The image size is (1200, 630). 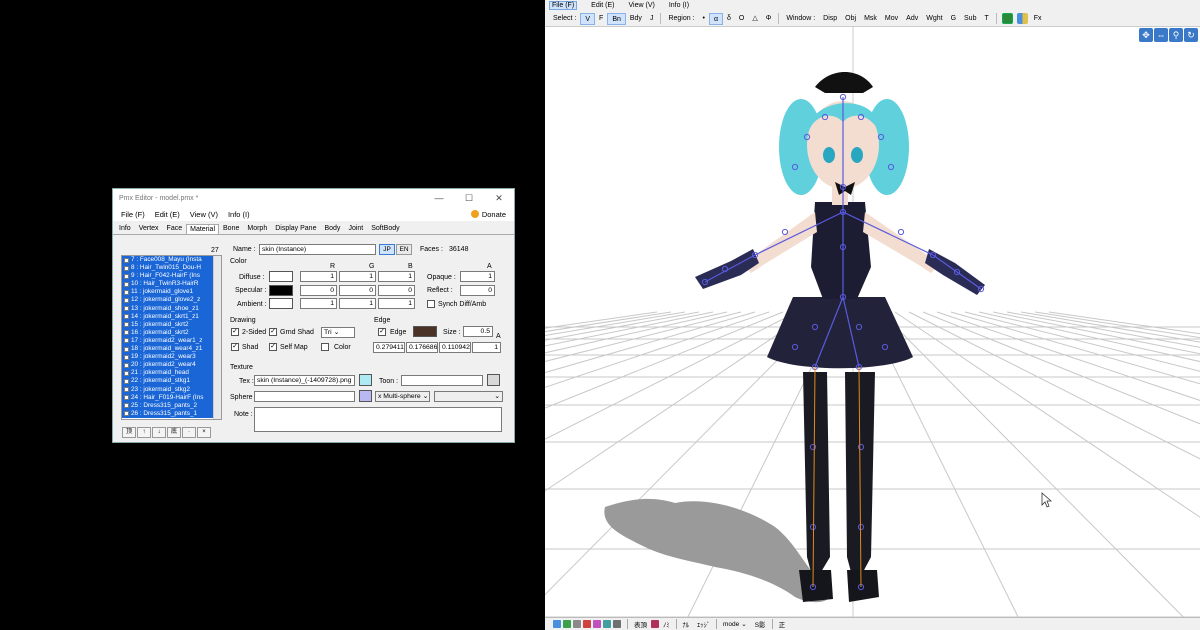 I want to click on move-top-button: 顶, so click(x=129, y=432).